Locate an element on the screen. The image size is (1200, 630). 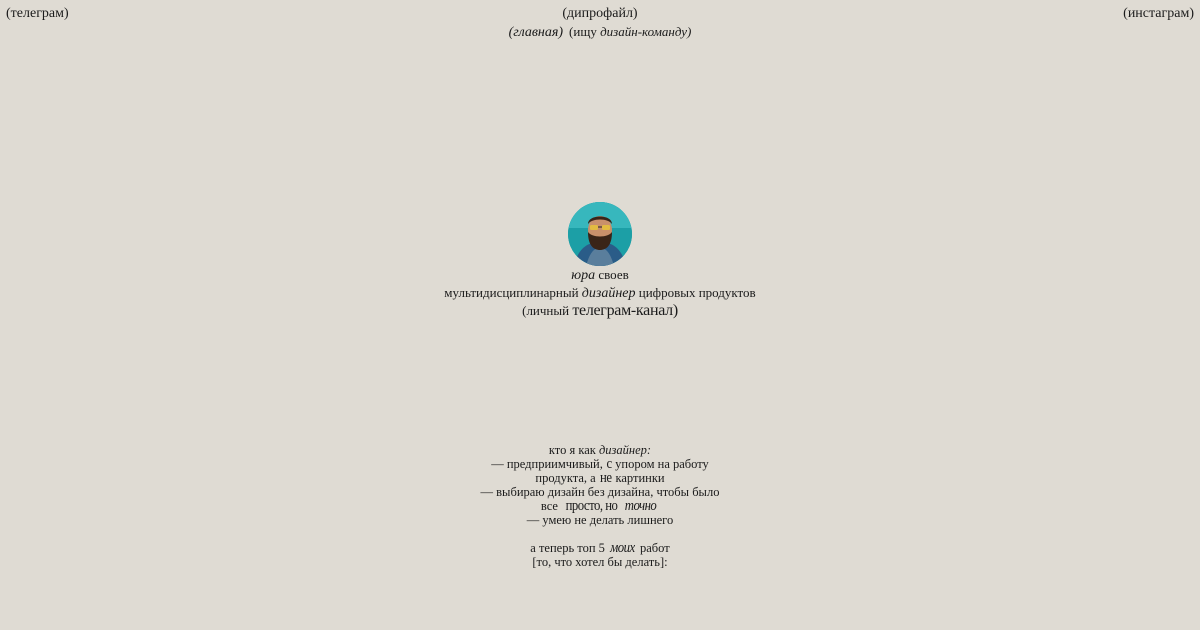
about-line-6: — умею не делать лишнего is located at coordinates (600, 520).